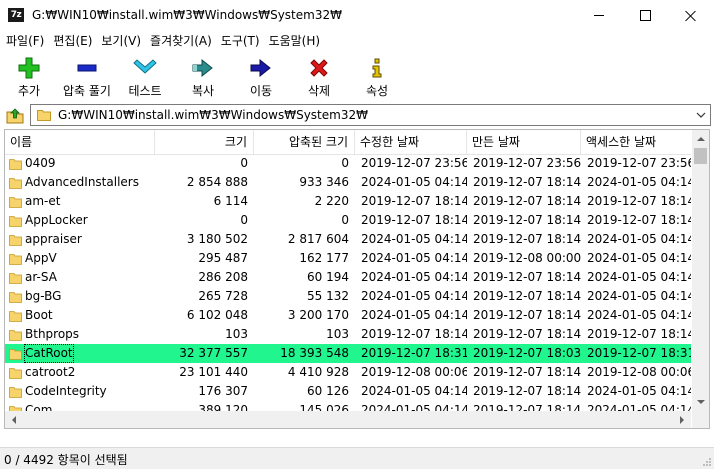  I want to click on window-title: G:₩WIN10₩install.wim₩3₩Windows₩System32₩, so click(187, 15).